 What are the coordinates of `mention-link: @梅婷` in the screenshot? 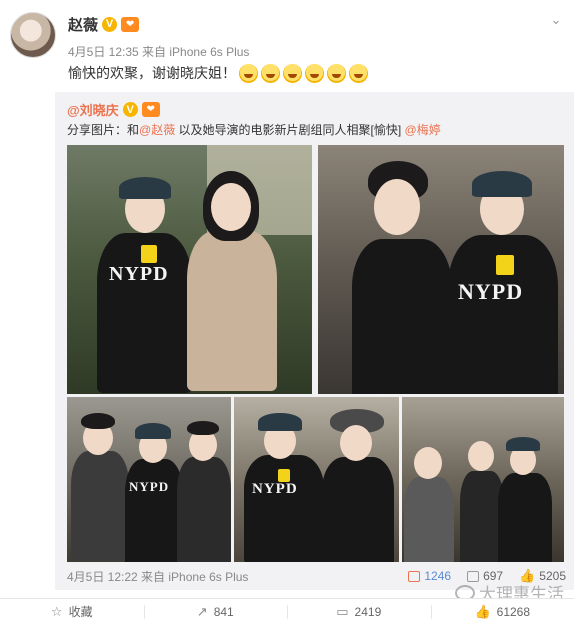 It's located at (423, 130).